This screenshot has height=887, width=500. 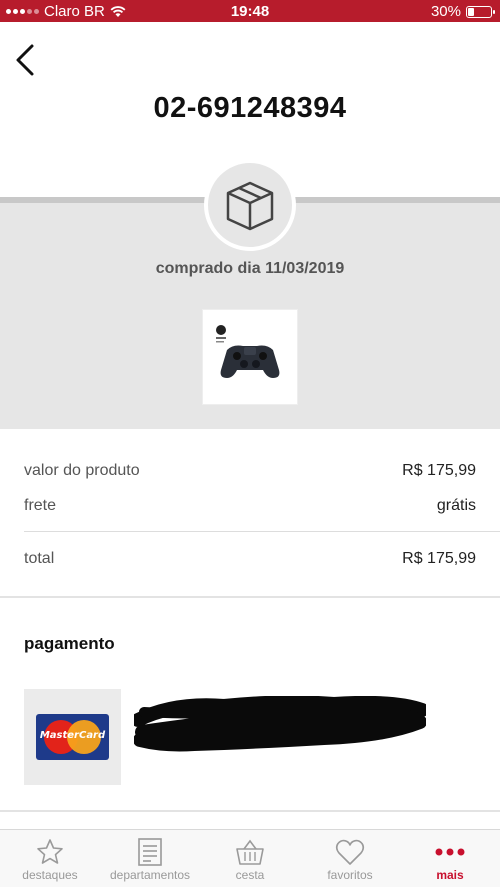 I want to click on gamepad-image, so click(x=250, y=357).